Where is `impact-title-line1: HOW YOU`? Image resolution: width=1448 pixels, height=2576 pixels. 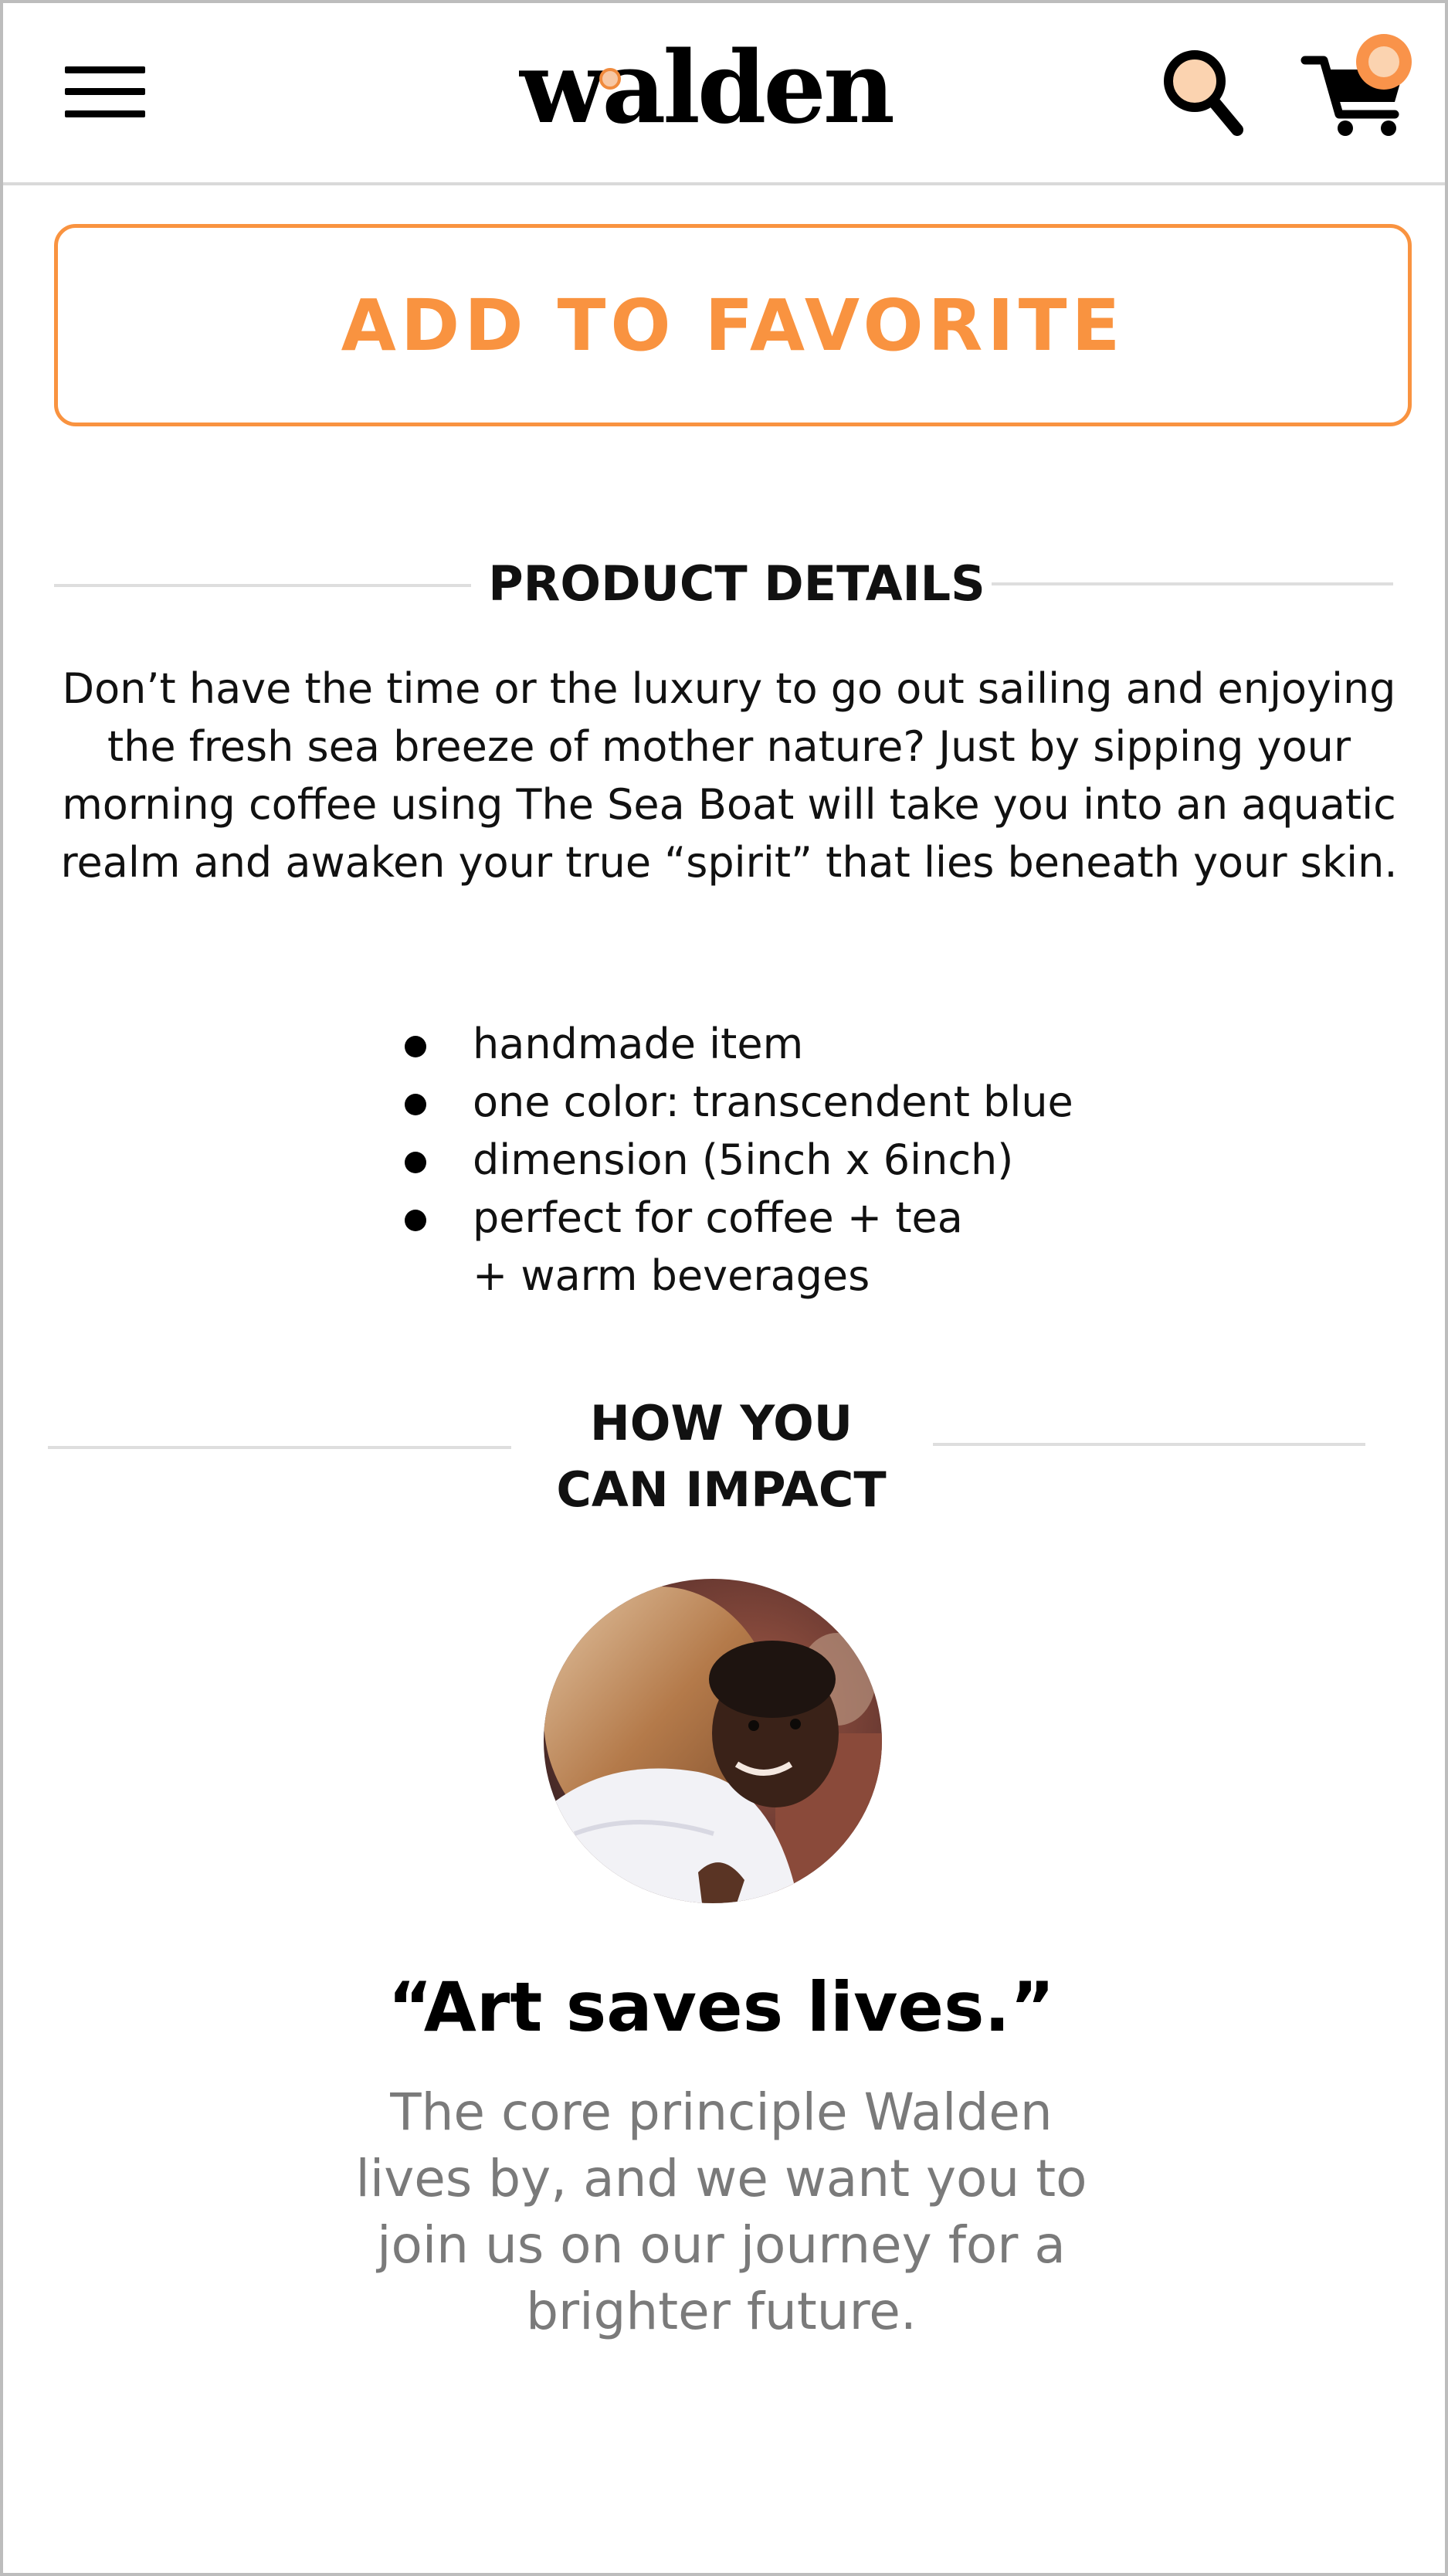 impact-title-line1: HOW YOU is located at coordinates (721, 1423).